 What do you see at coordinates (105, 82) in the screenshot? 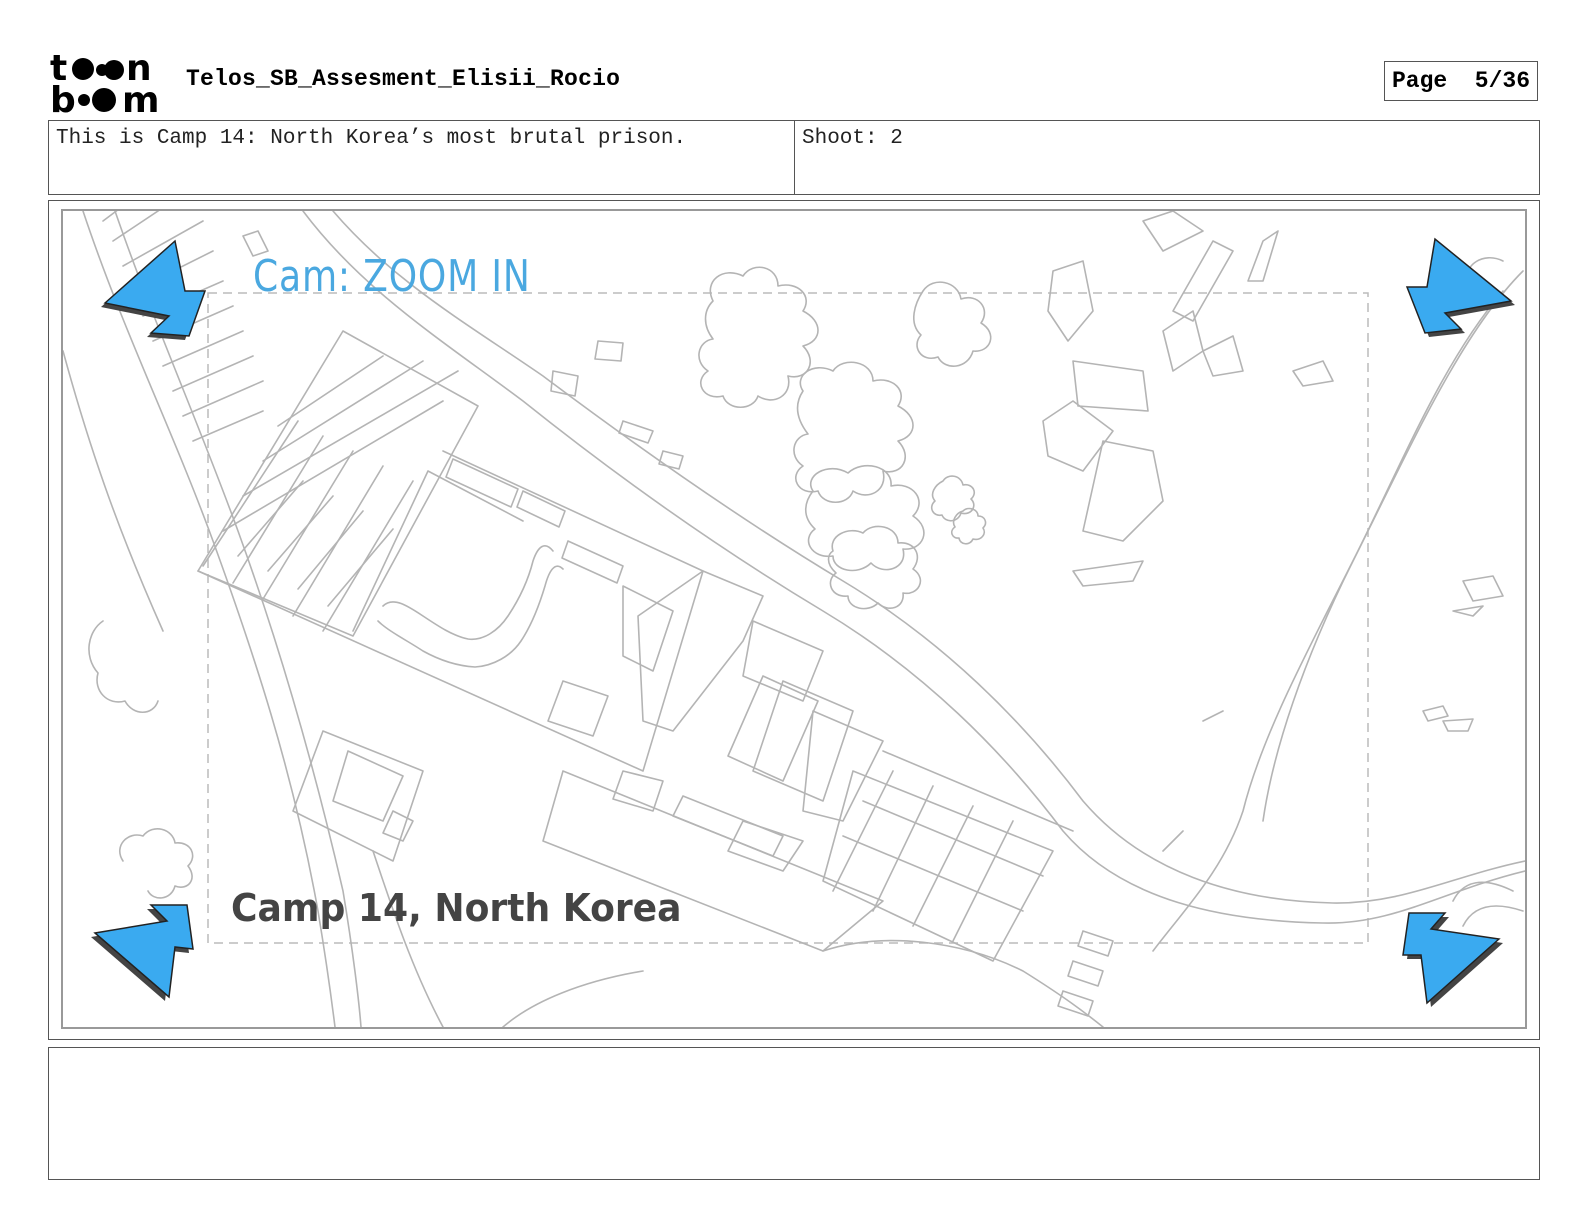
I see `toonboom-logo: t b n m` at bounding box center [105, 82].